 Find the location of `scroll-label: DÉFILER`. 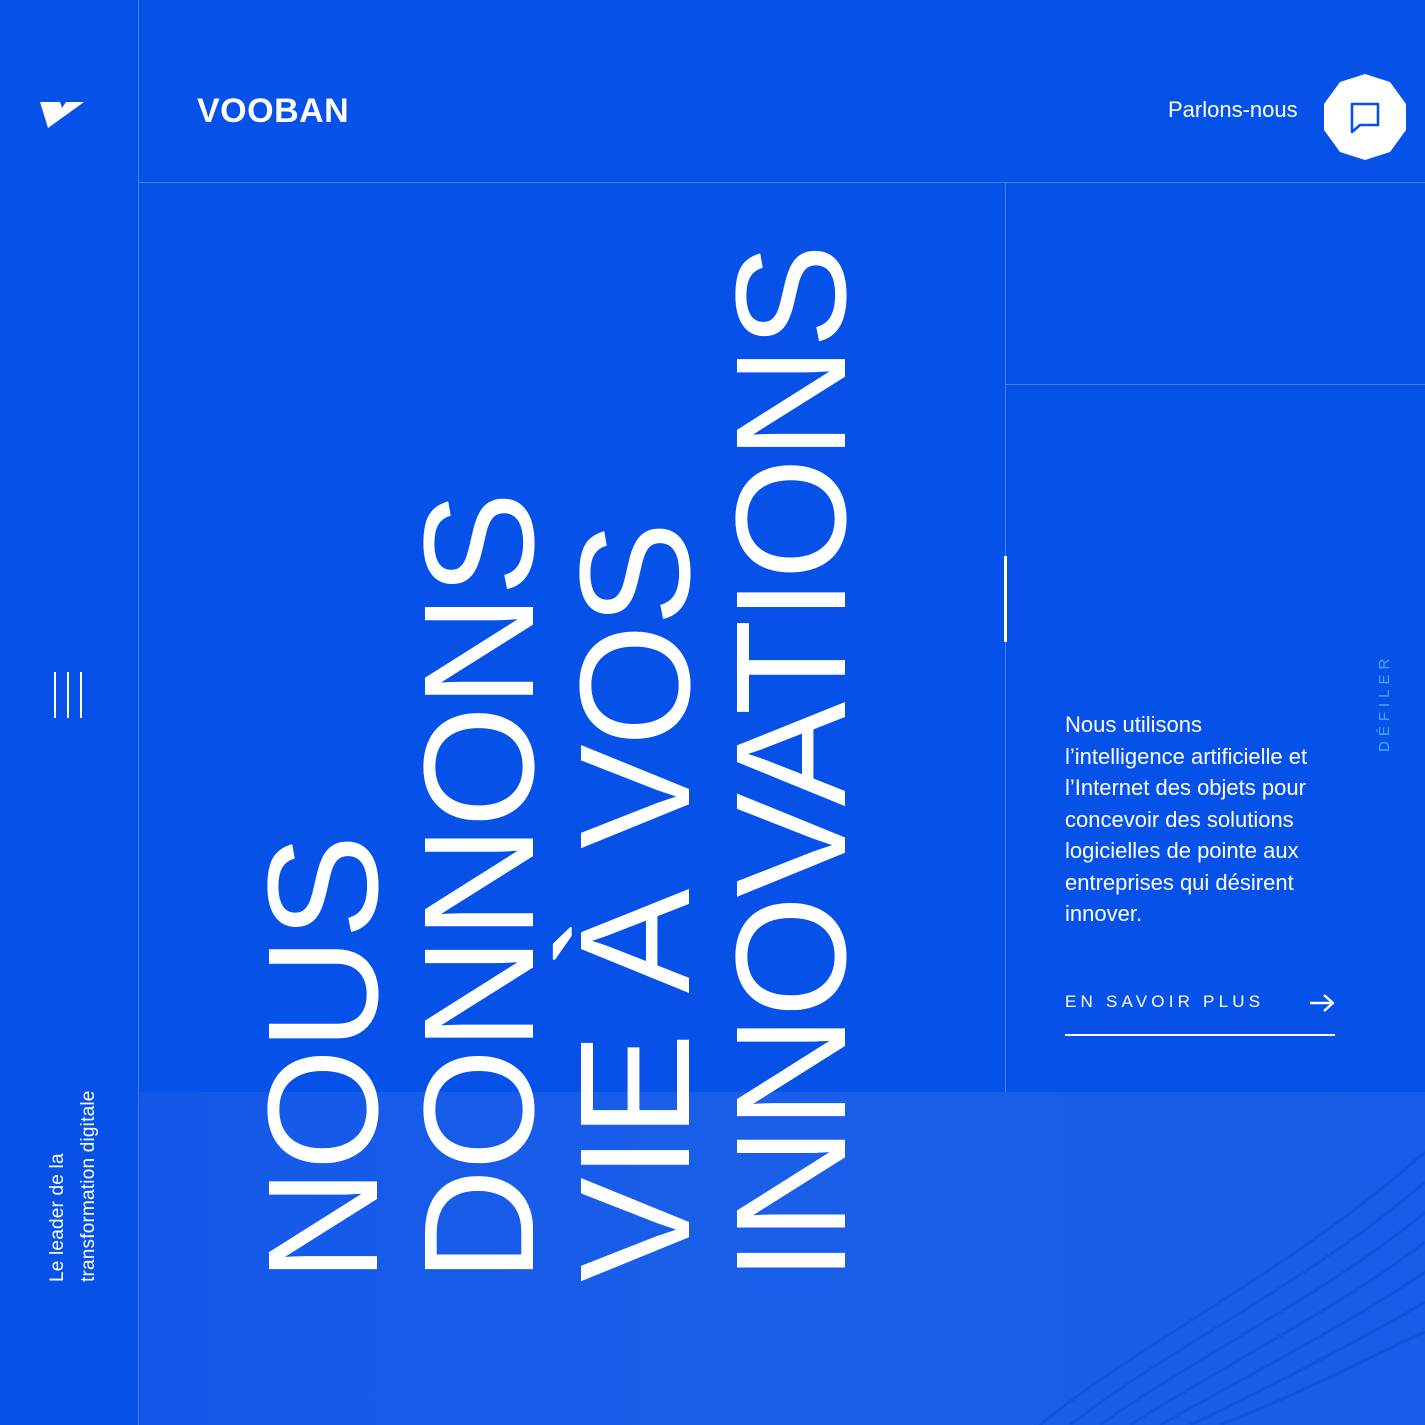

scroll-label: DÉFILER is located at coordinates (1384, 703).